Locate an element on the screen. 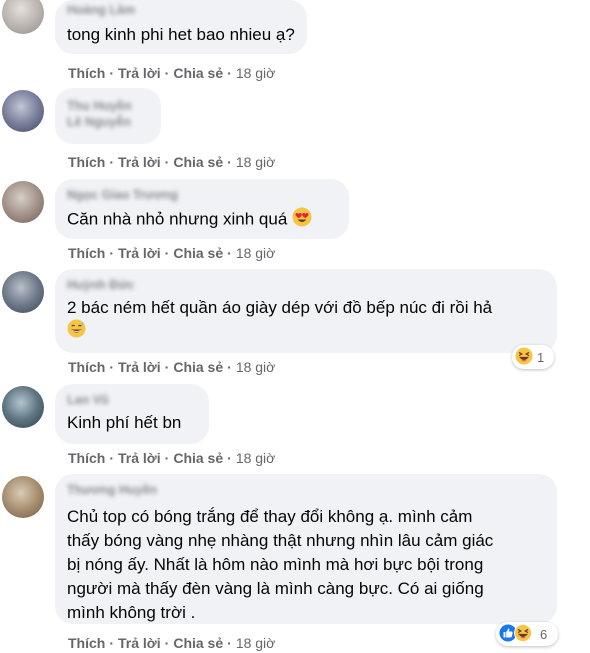 This screenshot has height=653, width=590. heart-eyes-emoji is located at coordinates (302, 220).